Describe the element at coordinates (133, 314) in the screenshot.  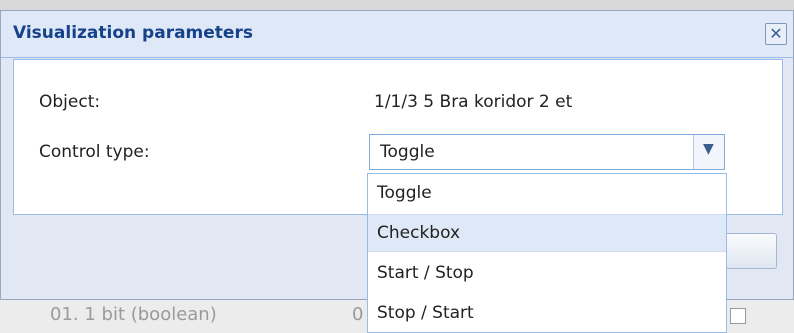
I see `background-row-type: 01. 1 bit (boolean)` at that location.